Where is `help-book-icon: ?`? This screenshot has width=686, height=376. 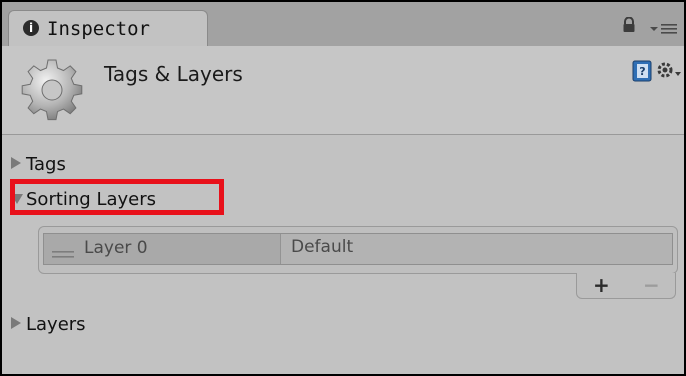 help-book-icon: ? is located at coordinates (642, 73).